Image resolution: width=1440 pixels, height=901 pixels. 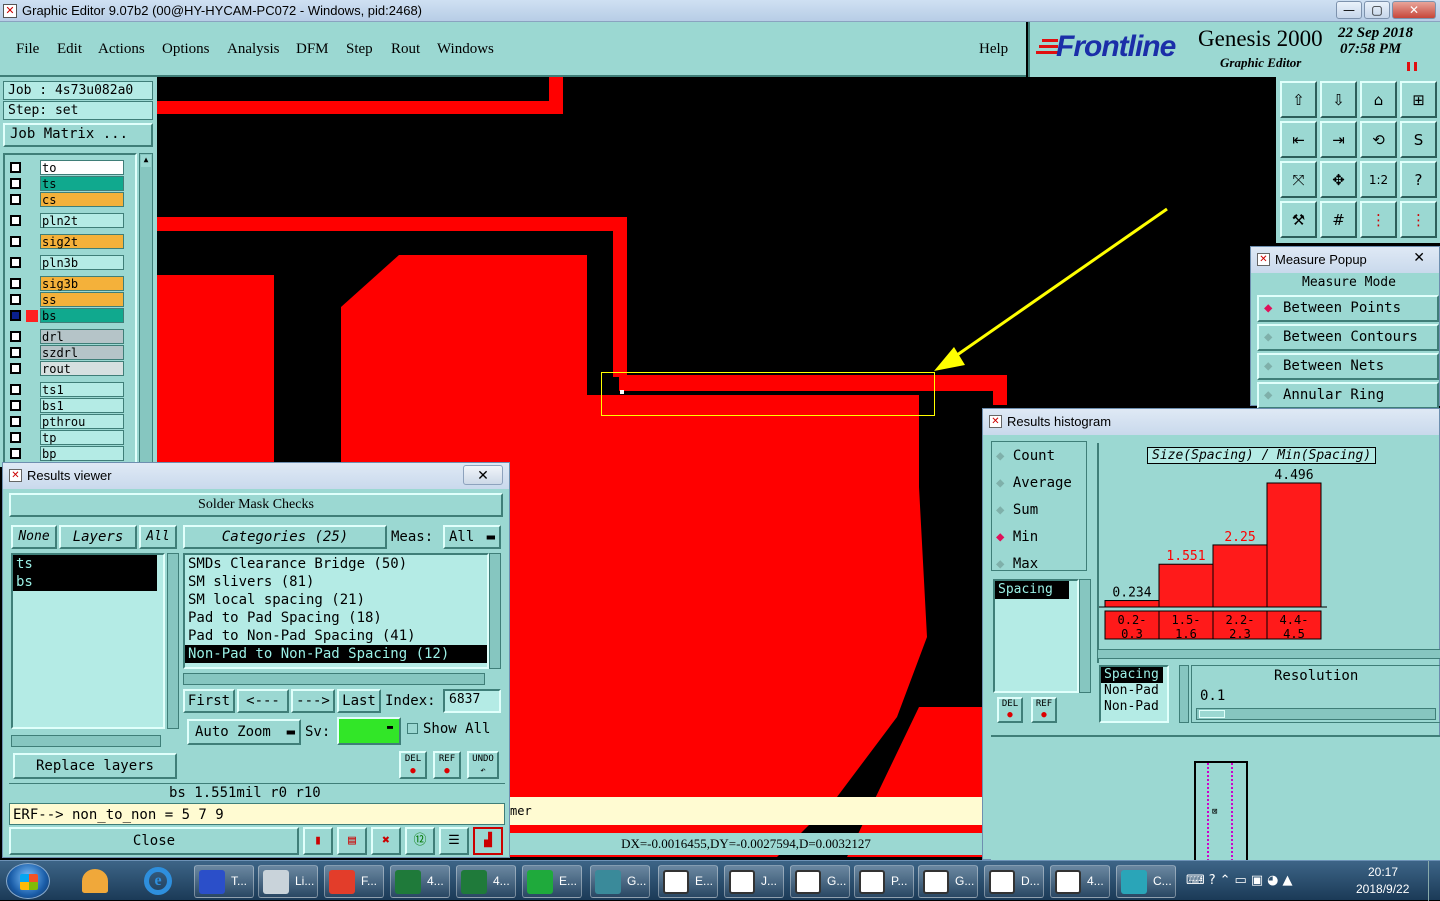 What do you see at coordinates (1017, 564) in the screenshot?
I see `mode-option-max: ◆ Max` at bounding box center [1017, 564].